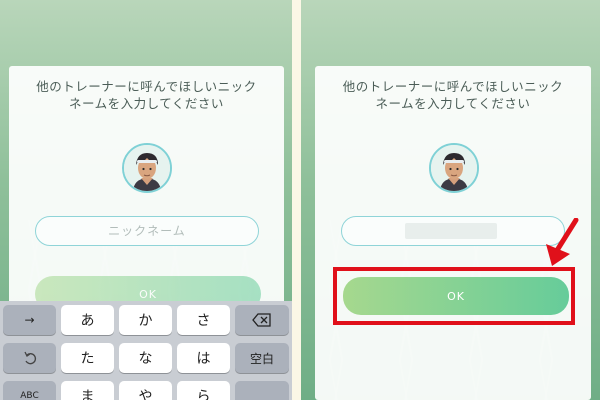 Image resolution: width=600 pixels, height=400 pixels. I want to click on key-ma: ま, so click(87, 390).